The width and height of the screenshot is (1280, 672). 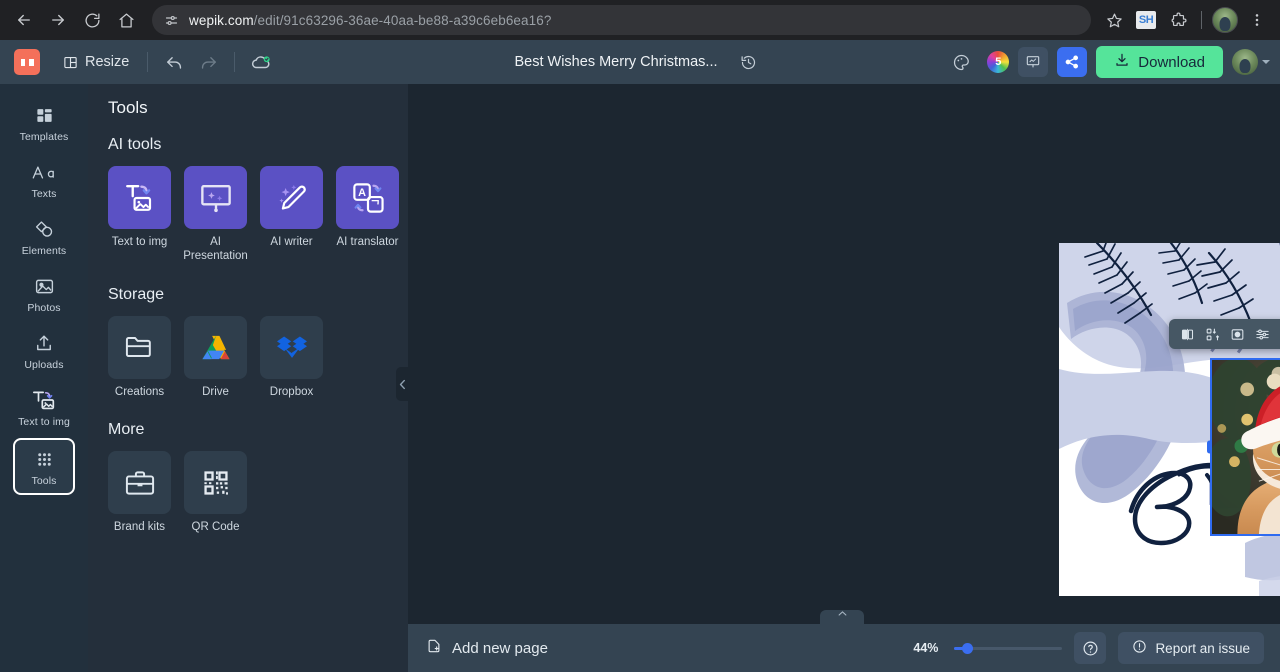 What do you see at coordinates (1225, 20) in the screenshot?
I see `browser-profile-avatar` at bounding box center [1225, 20].